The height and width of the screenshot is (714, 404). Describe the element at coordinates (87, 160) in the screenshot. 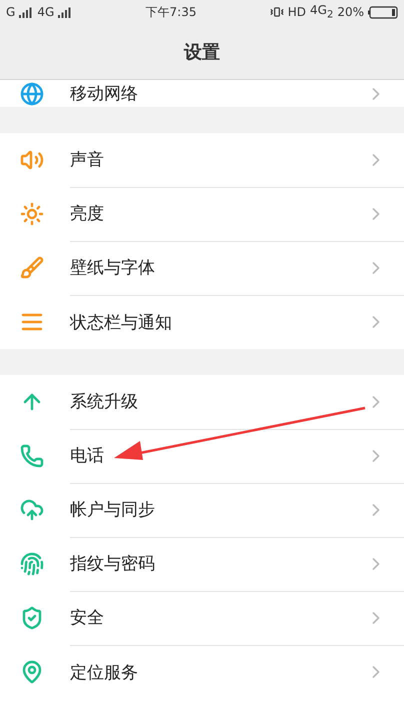

I see `item-label: 声音` at that location.